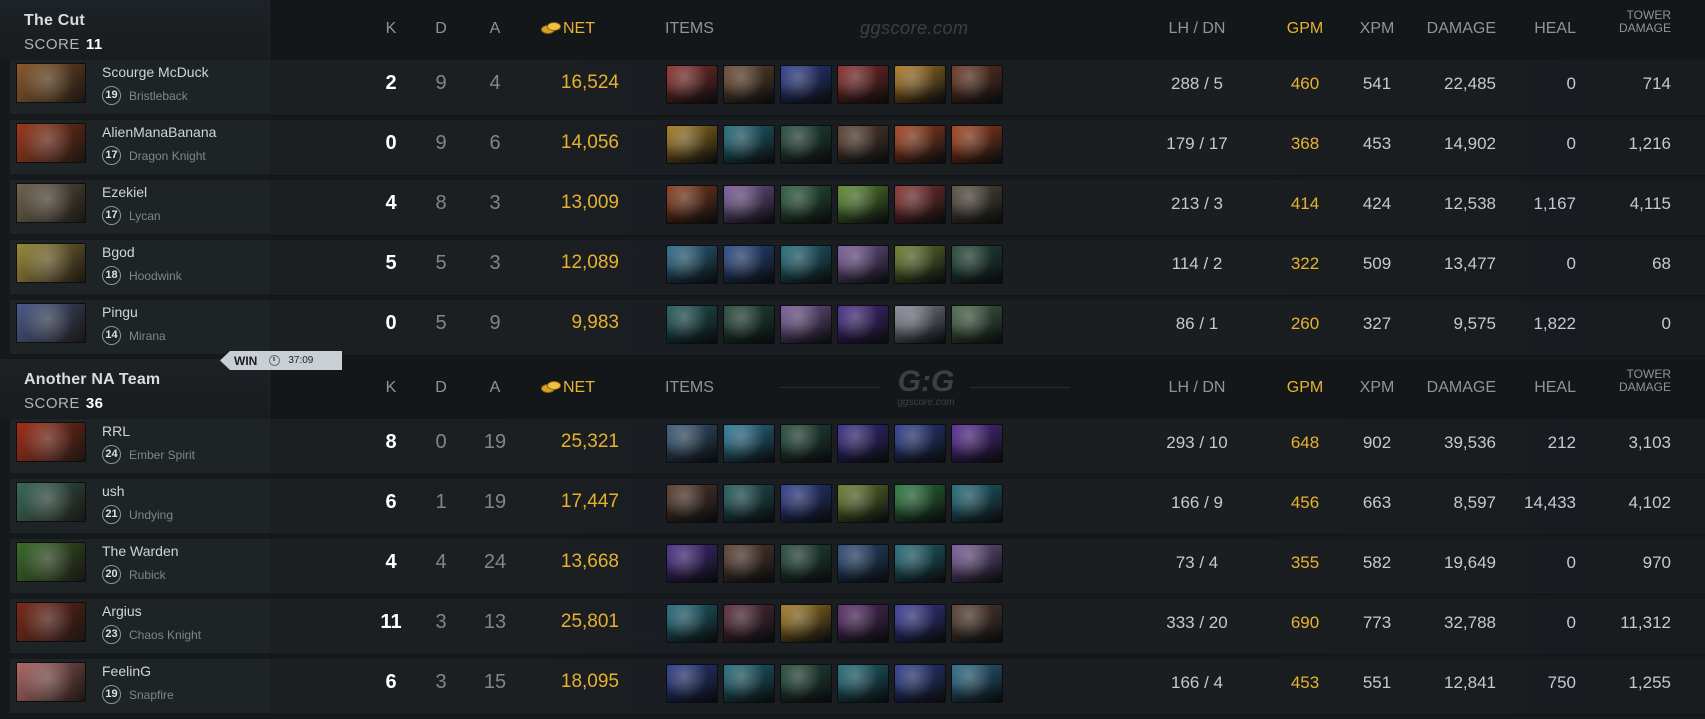 The width and height of the screenshot is (1705, 719). I want to click on column-header-net-worth: NET, so click(568, 388).